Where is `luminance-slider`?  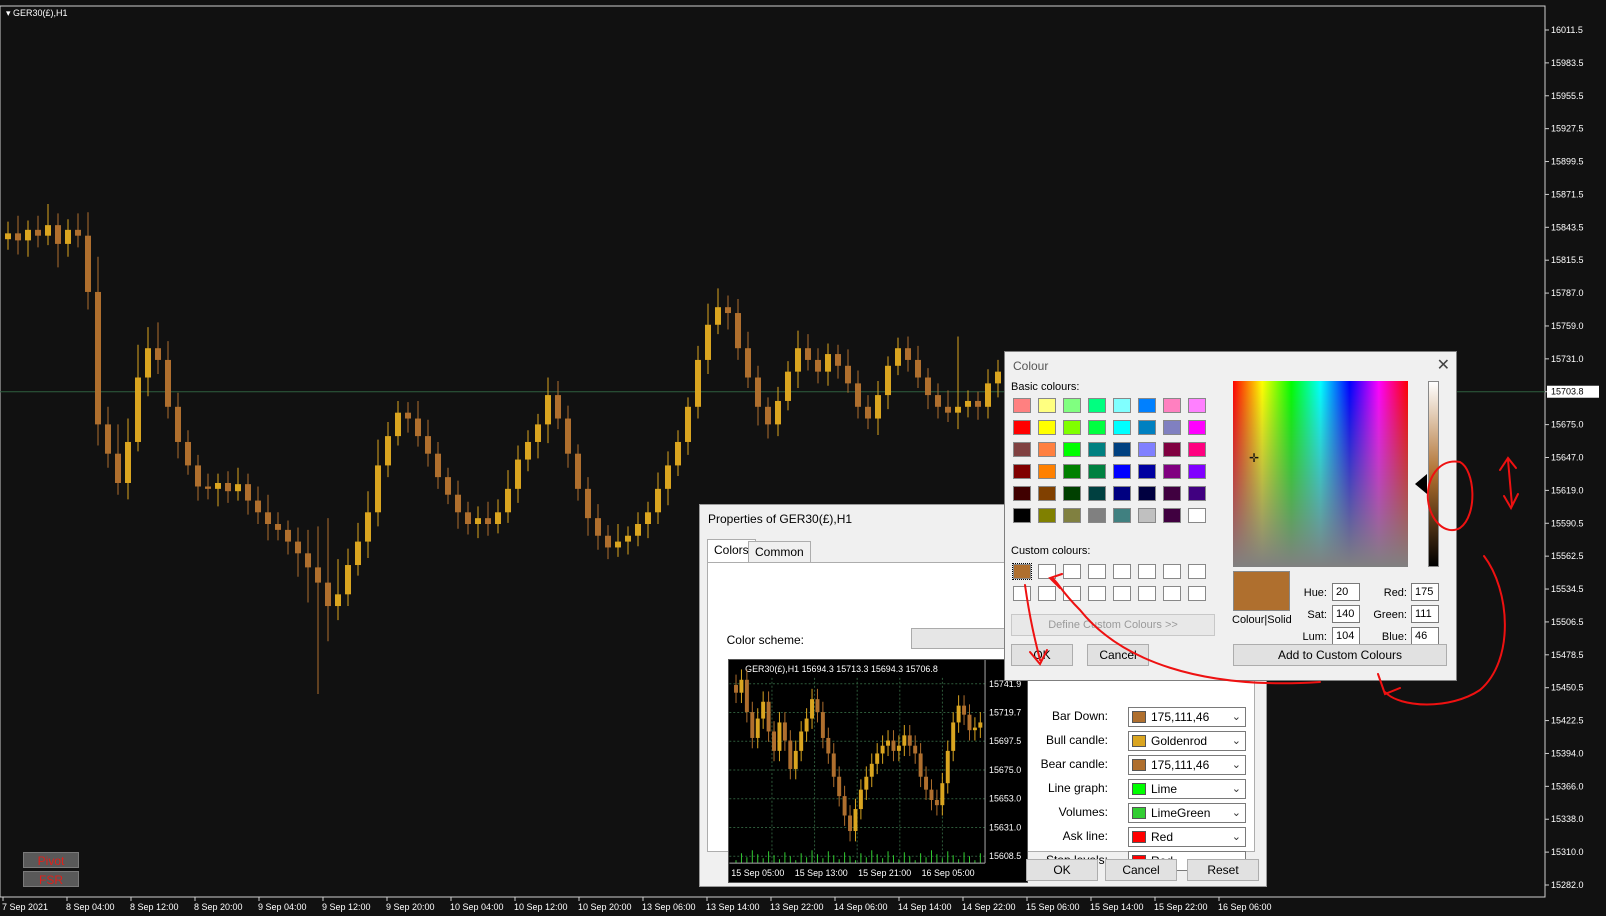 luminance-slider is located at coordinates (1433, 474).